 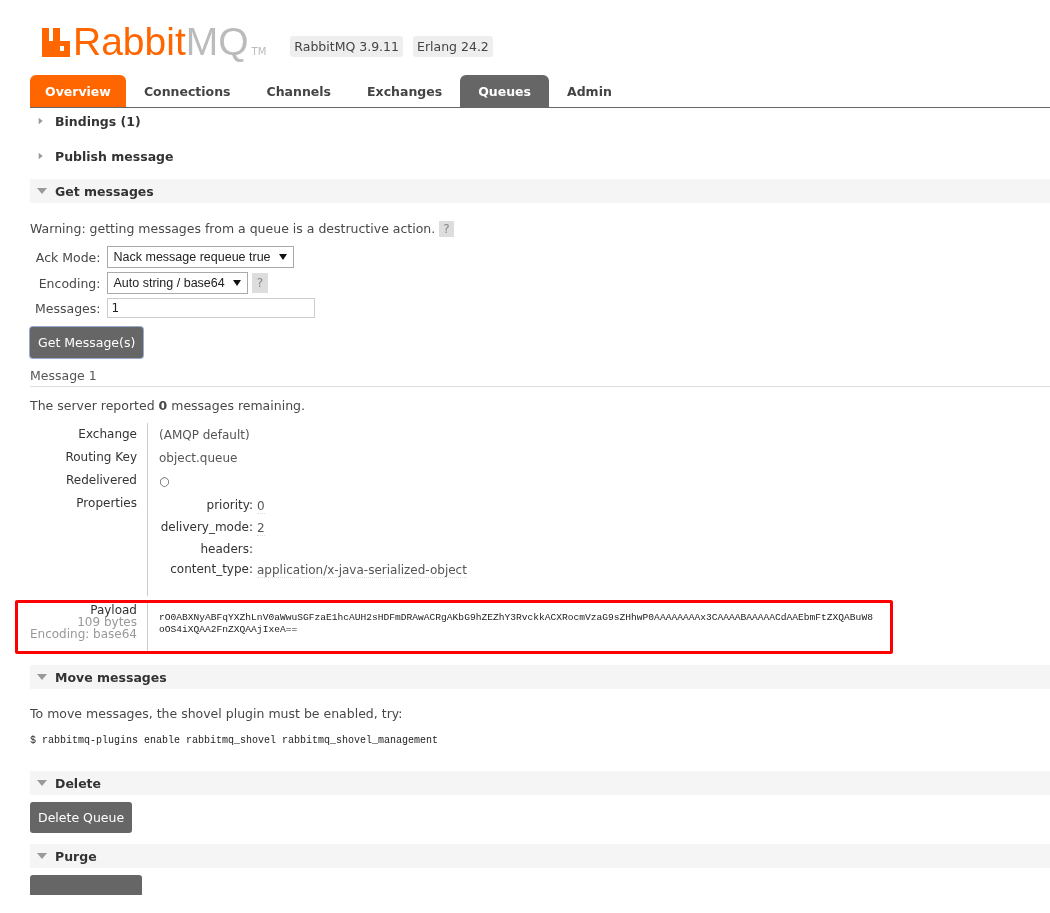 I want to click on payload-label: Payload, so click(x=113, y=610).